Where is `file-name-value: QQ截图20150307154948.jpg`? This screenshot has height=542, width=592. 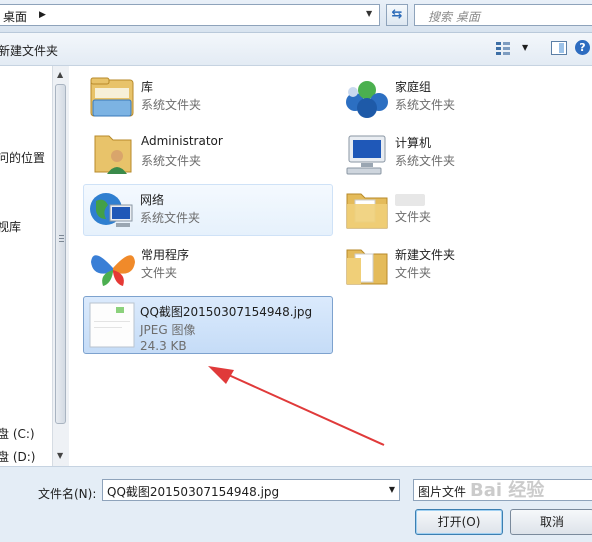
file-name-value: QQ截图20150307154948.jpg is located at coordinates (193, 491).